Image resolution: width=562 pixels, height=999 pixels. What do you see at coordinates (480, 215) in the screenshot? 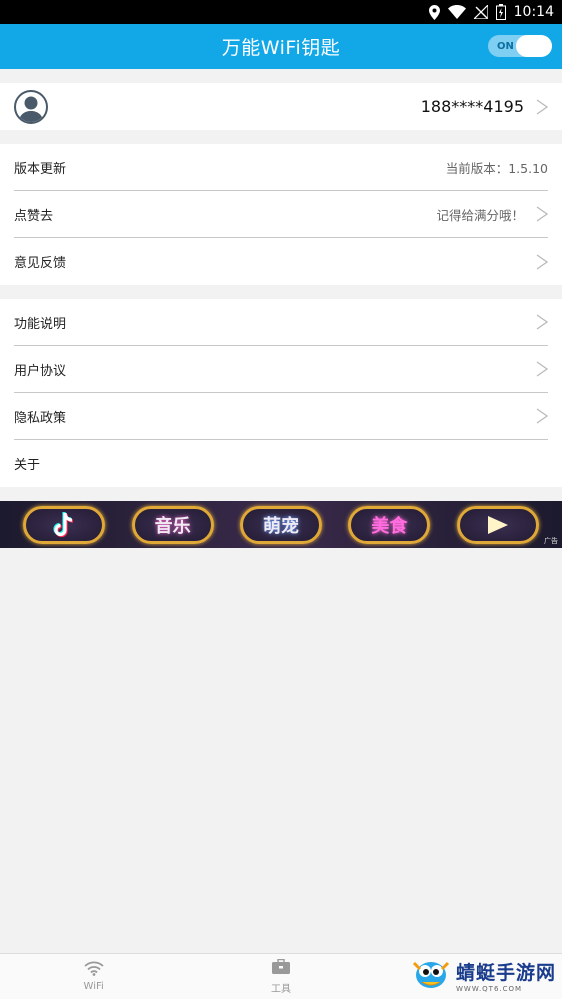
I see `rate-hint: 记得给满分哦！` at bounding box center [480, 215].